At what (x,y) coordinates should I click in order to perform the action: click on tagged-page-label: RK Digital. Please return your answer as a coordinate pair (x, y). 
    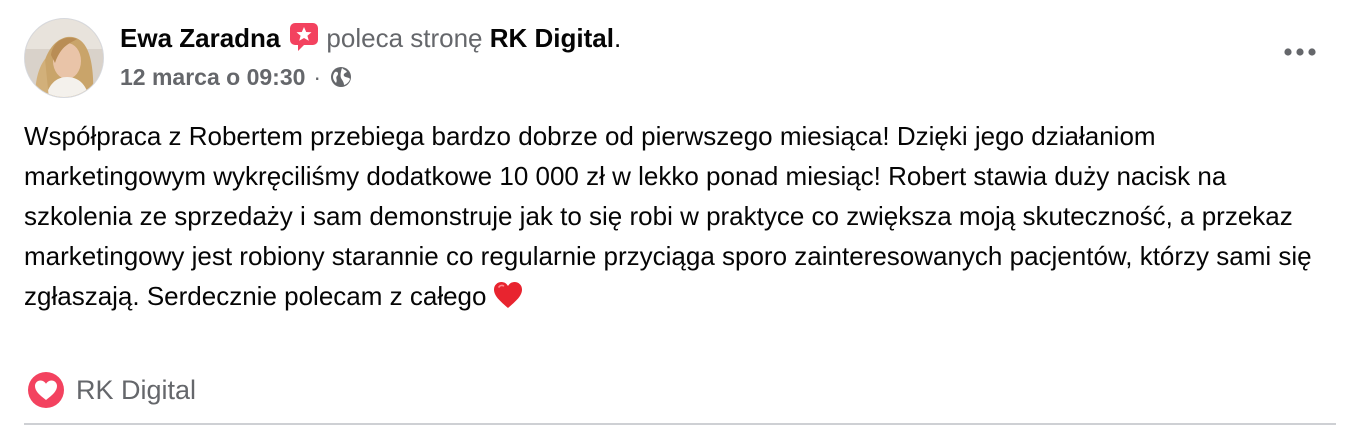
    Looking at the image, I should click on (136, 389).